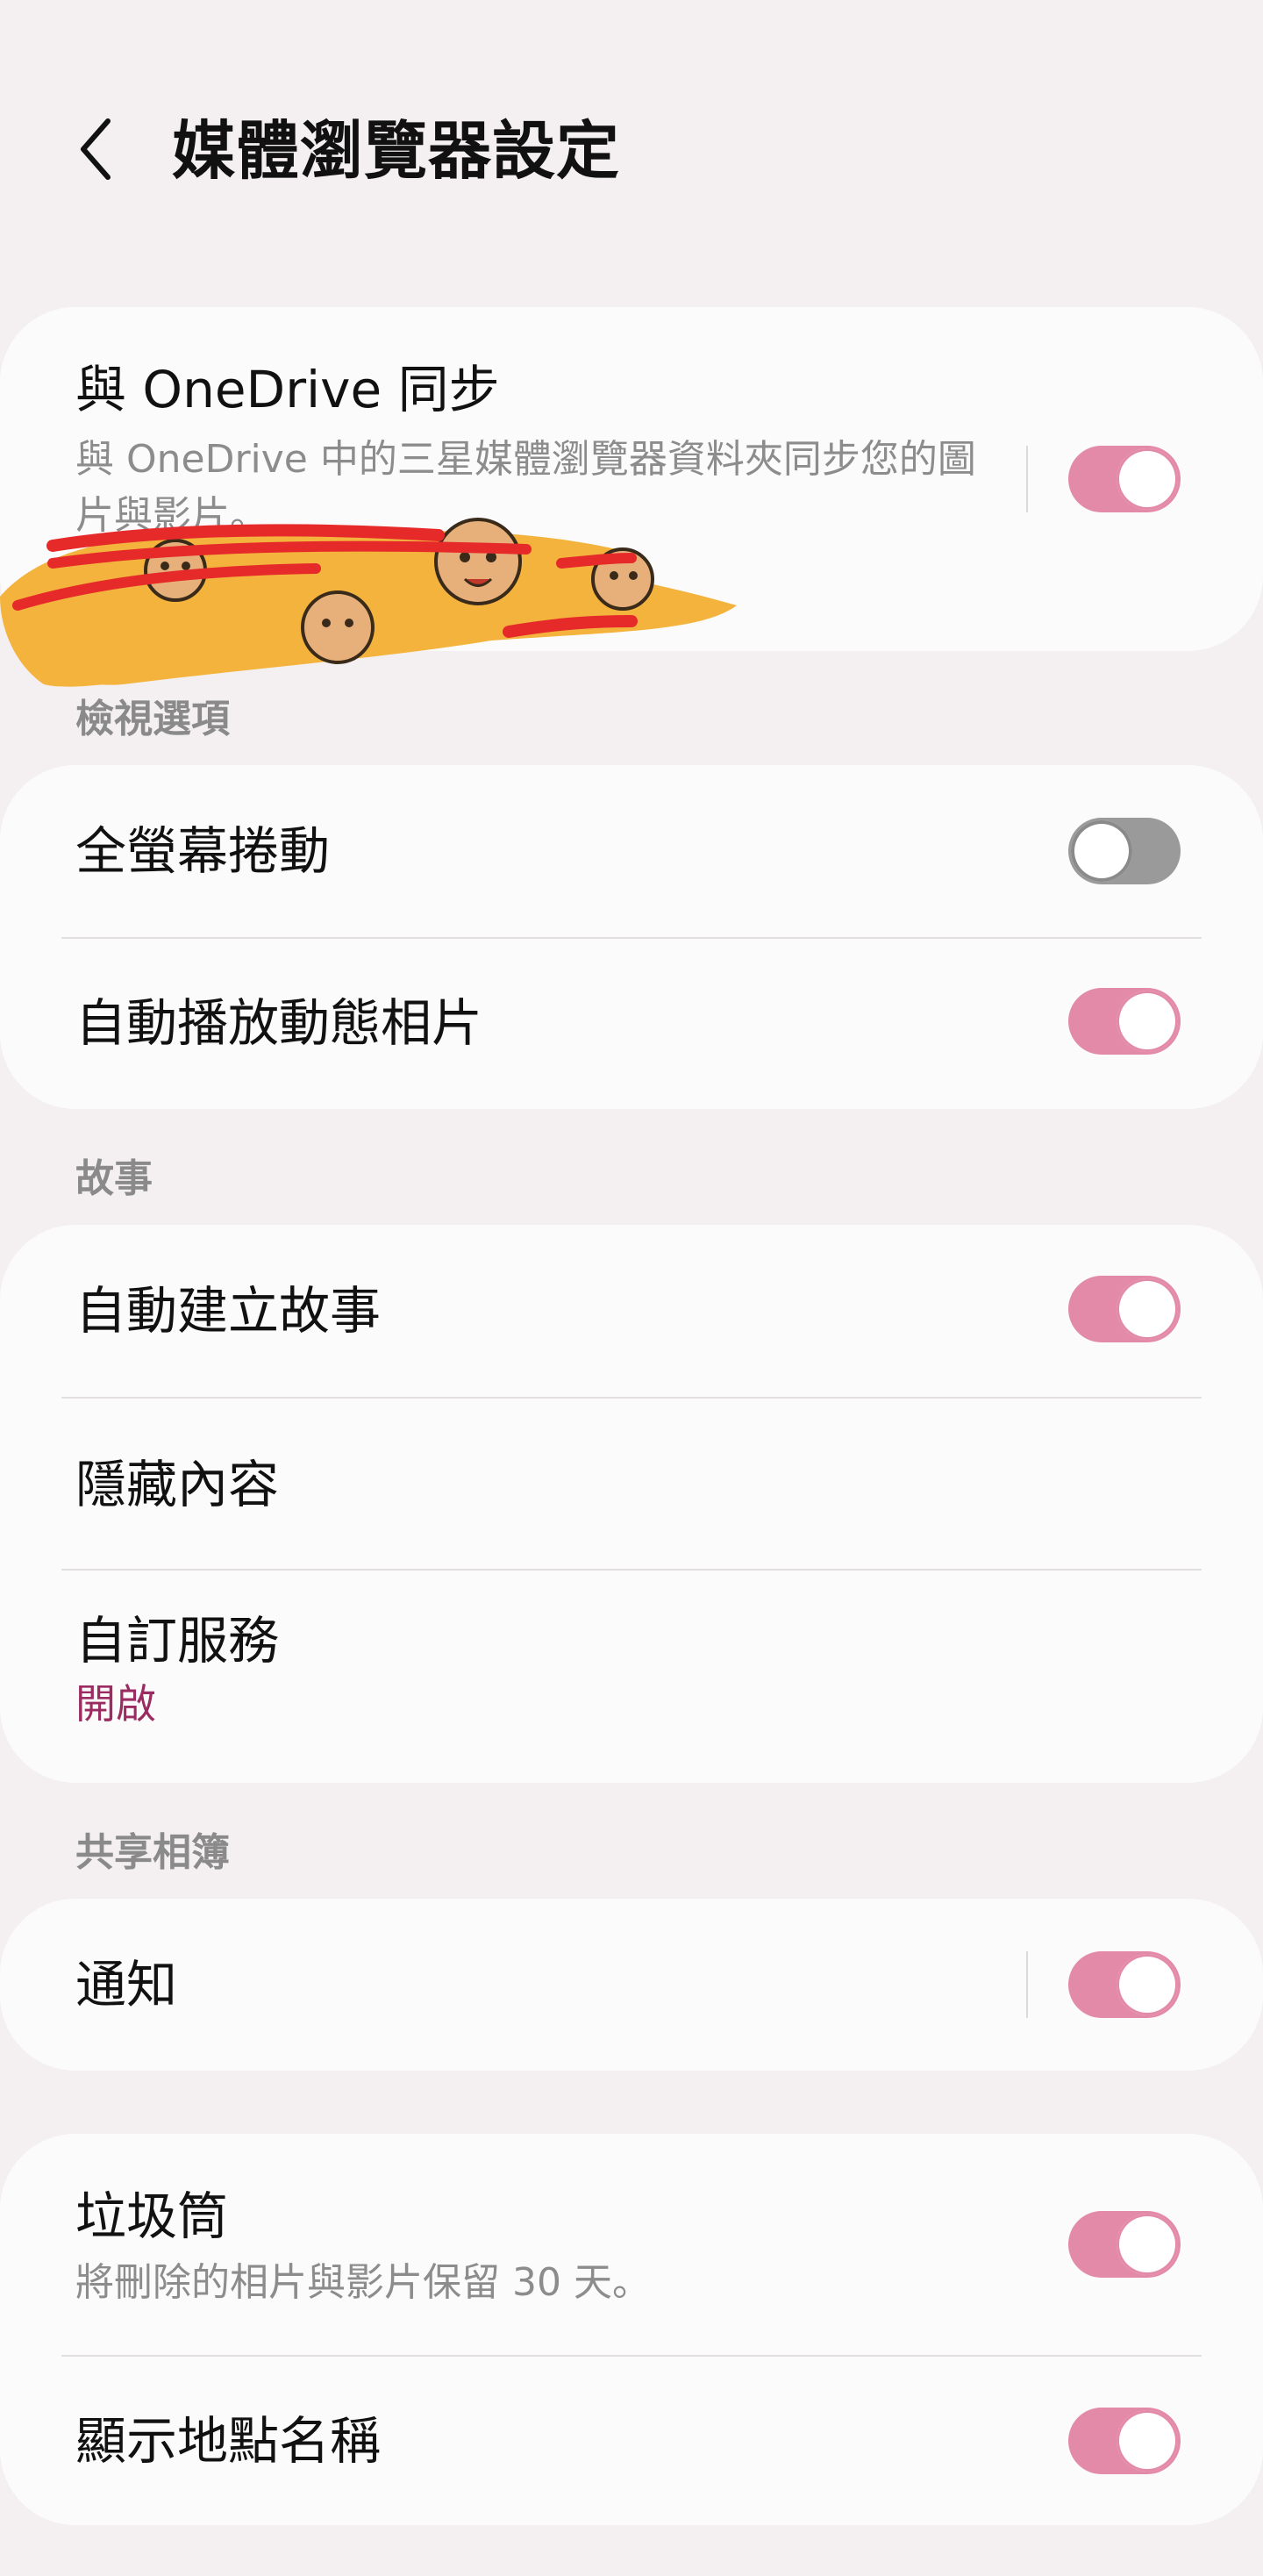 This screenshot has width=1263, height=2576. I want to click on auto-create-stories-row: 自動建立故事, so click(631, 1311).